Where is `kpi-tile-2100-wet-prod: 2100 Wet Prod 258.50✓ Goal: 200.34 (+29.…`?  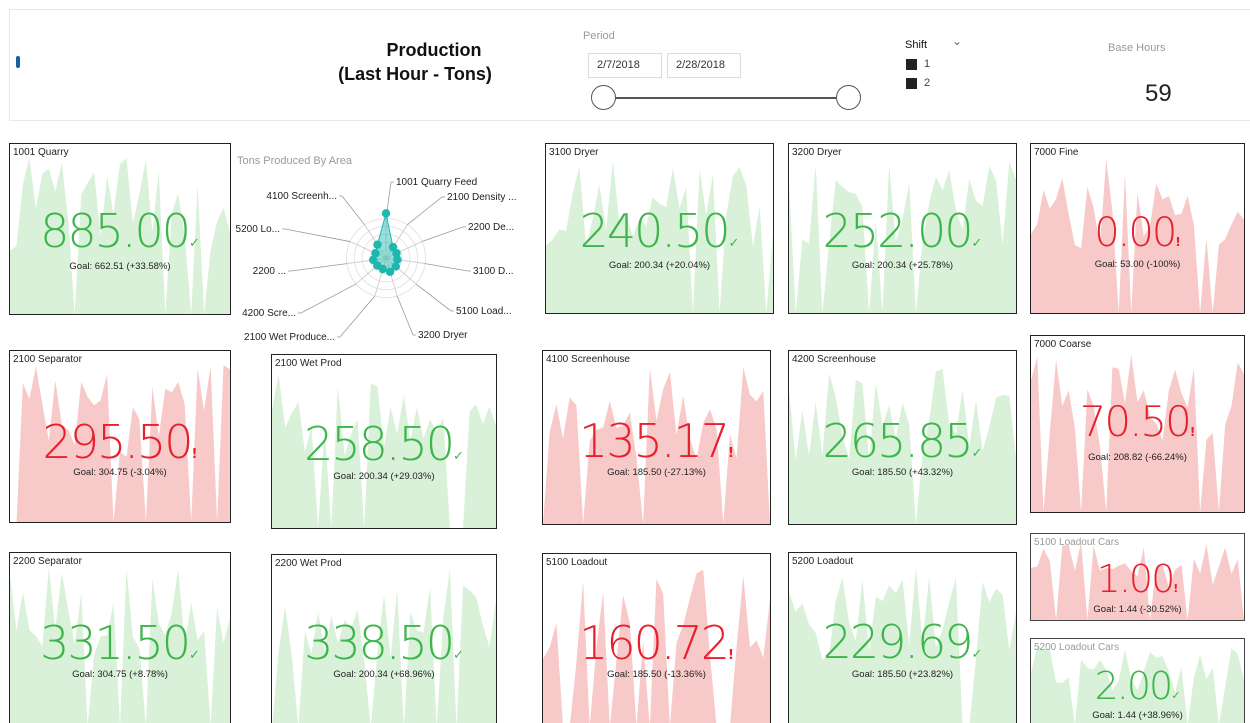 kpi-tile-2100-wet-prod: 2100 Wet Prod 258.50✓ Goal: 200.34 (+29.… is located at coordinates (384, 441).